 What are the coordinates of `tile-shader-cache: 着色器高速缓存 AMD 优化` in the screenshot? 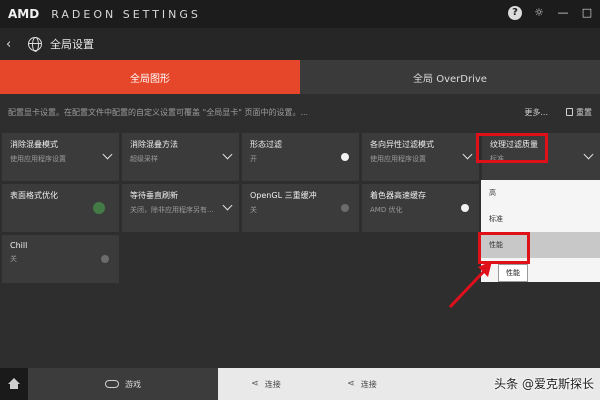 It's located at (420, 208).